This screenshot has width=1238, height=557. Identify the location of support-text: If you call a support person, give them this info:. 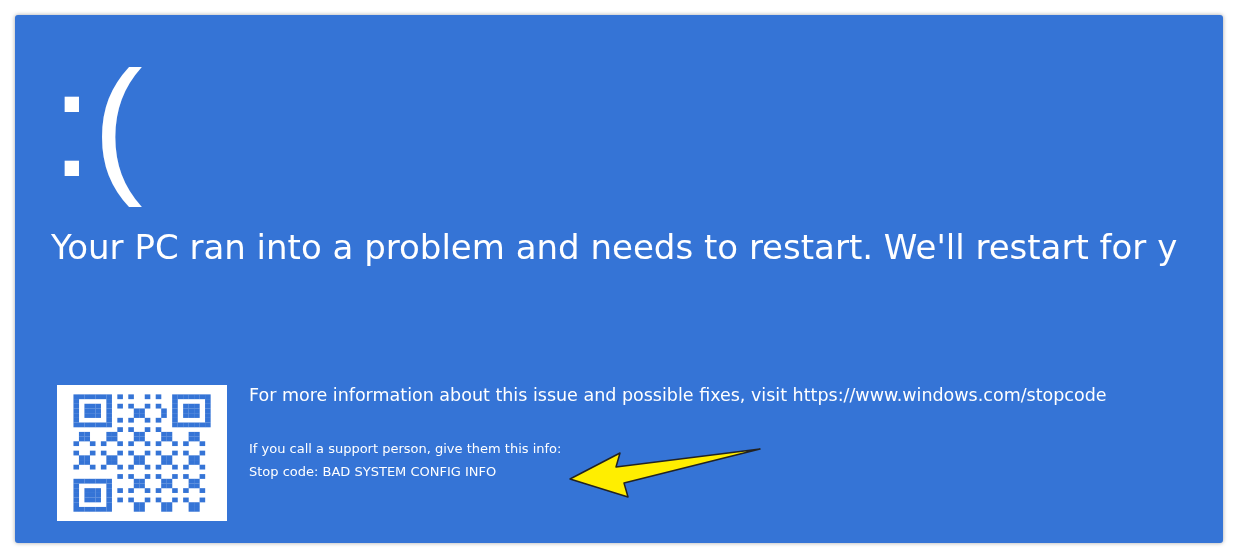
(405, 448).